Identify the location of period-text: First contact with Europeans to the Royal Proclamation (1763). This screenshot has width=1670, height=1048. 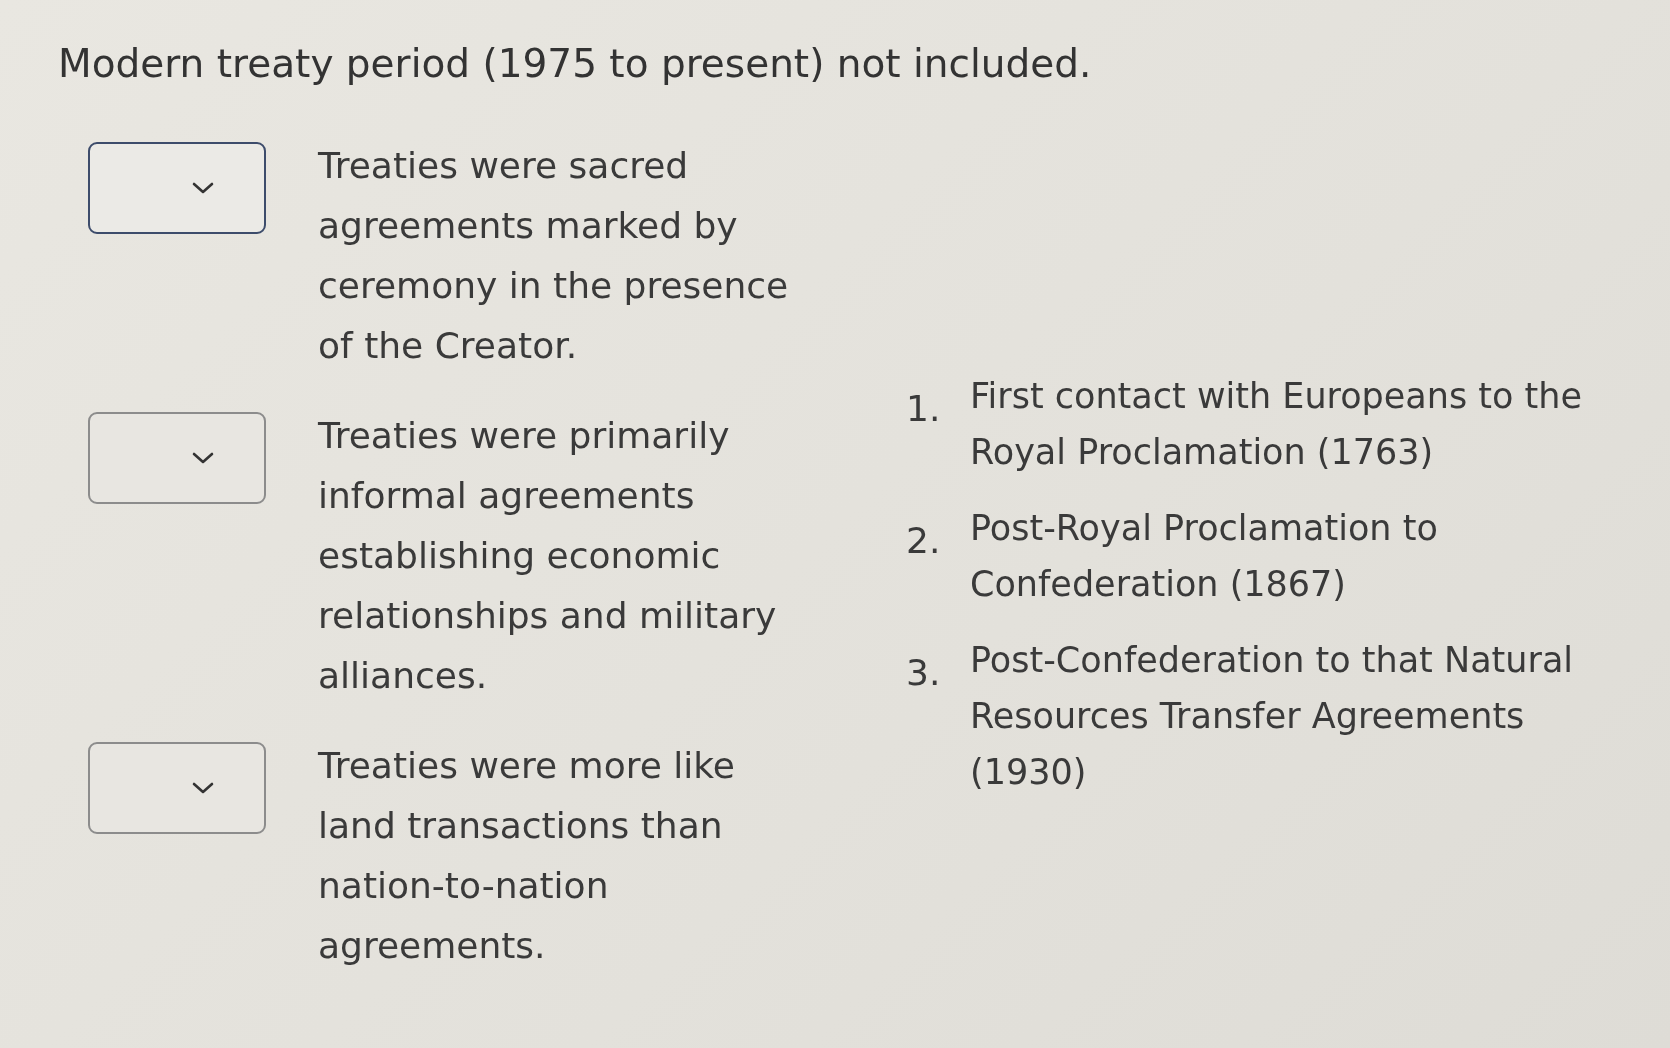
(1277, 424).